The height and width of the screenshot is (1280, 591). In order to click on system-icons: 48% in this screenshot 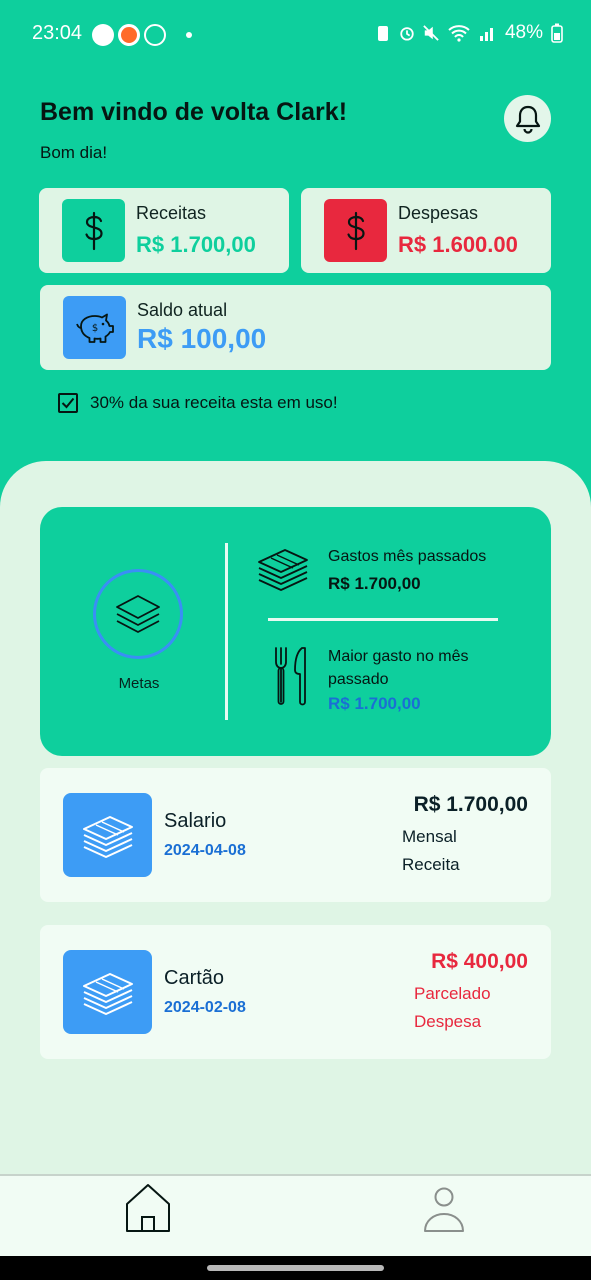, I will do `click(469, 33)`.